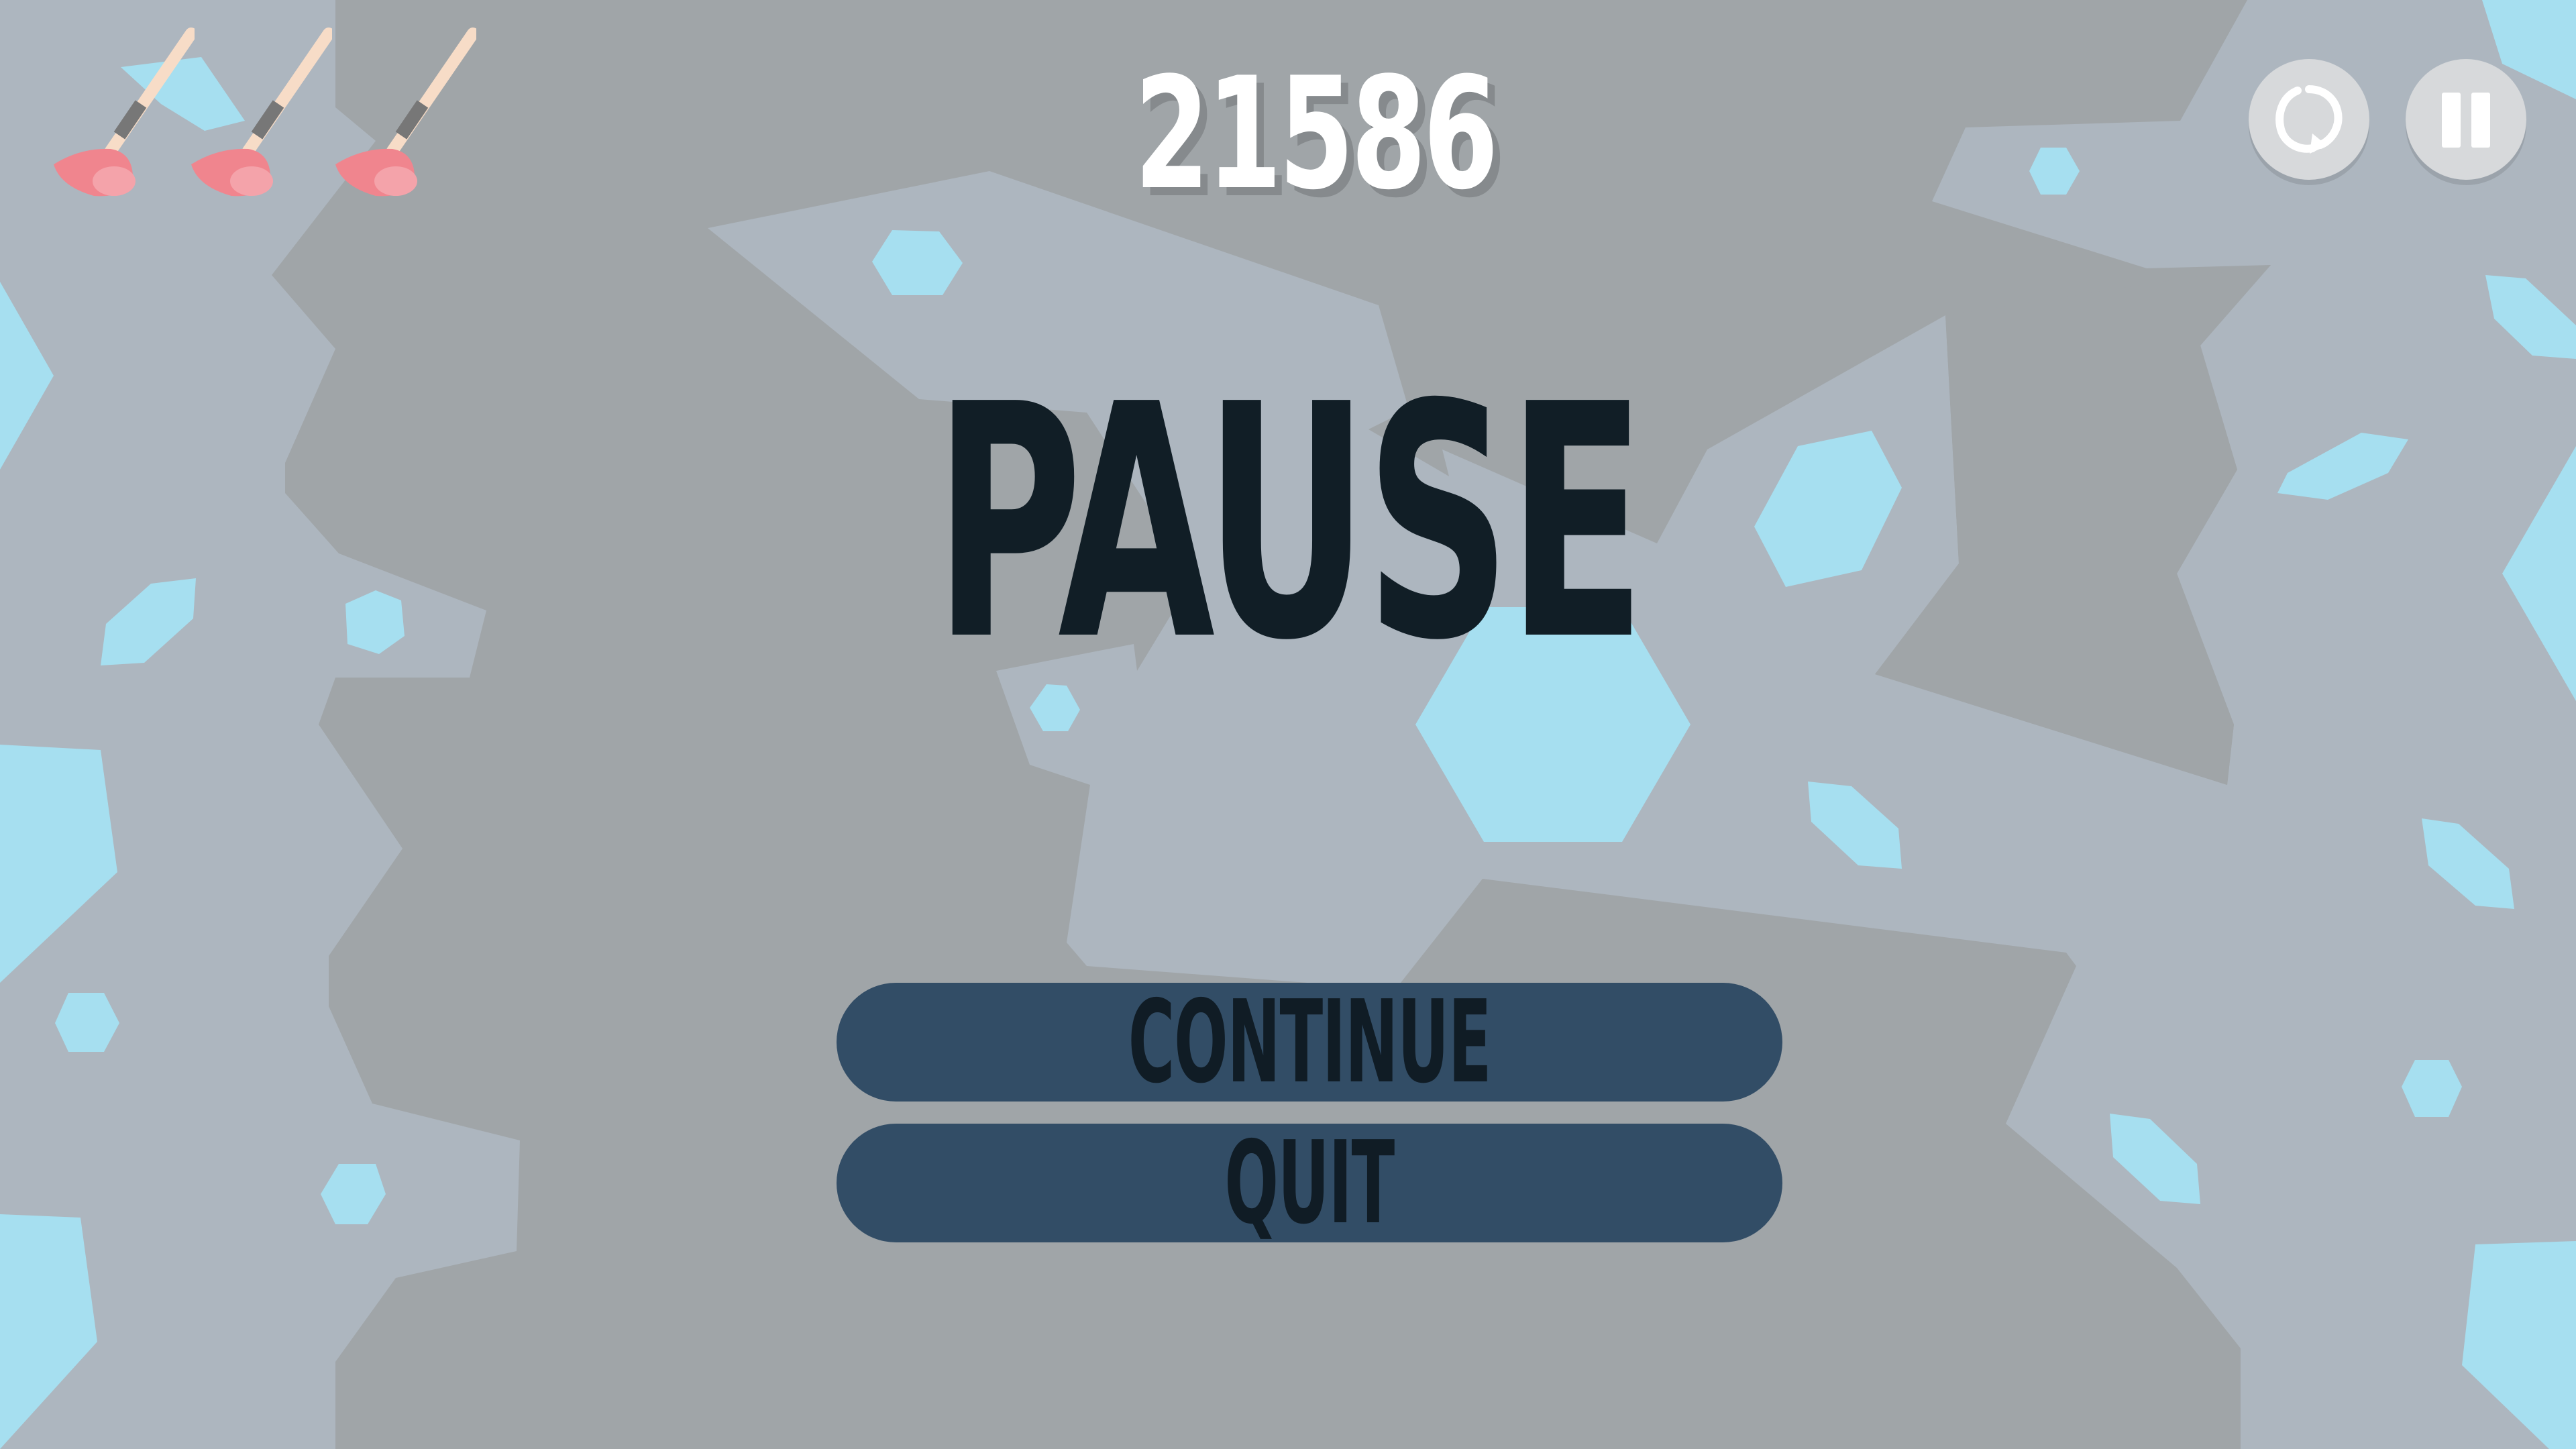 The width and height of the screenshot is (2576, 1449). I want to click on restart-icon, so click(2309, 119).